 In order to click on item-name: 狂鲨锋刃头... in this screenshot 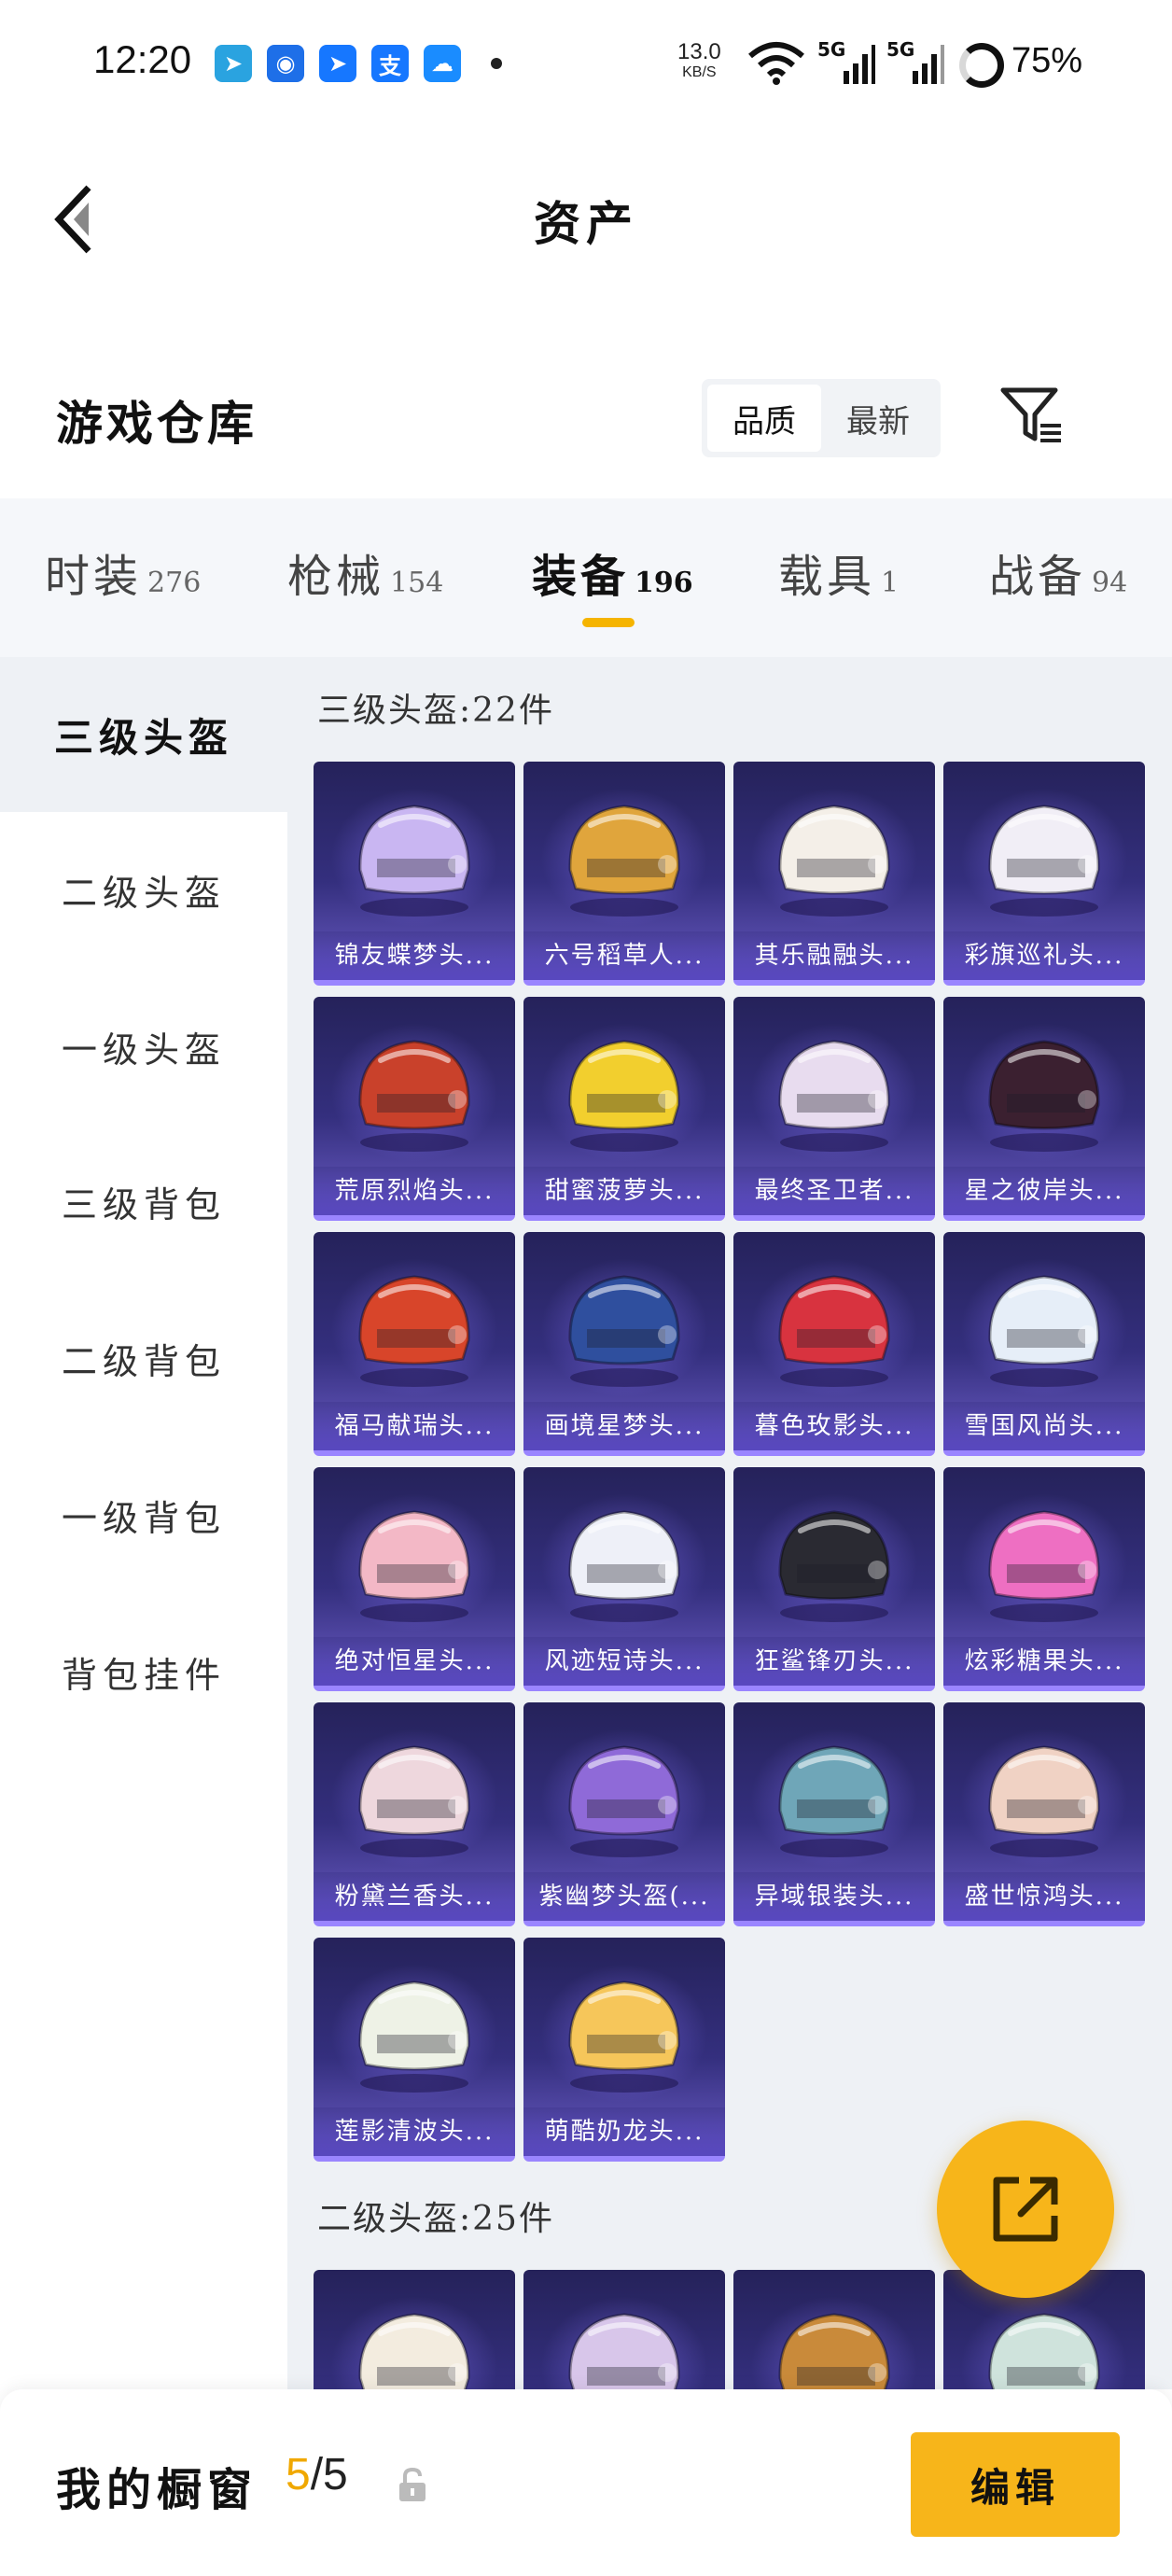, I will do `click(834, 1661)`.